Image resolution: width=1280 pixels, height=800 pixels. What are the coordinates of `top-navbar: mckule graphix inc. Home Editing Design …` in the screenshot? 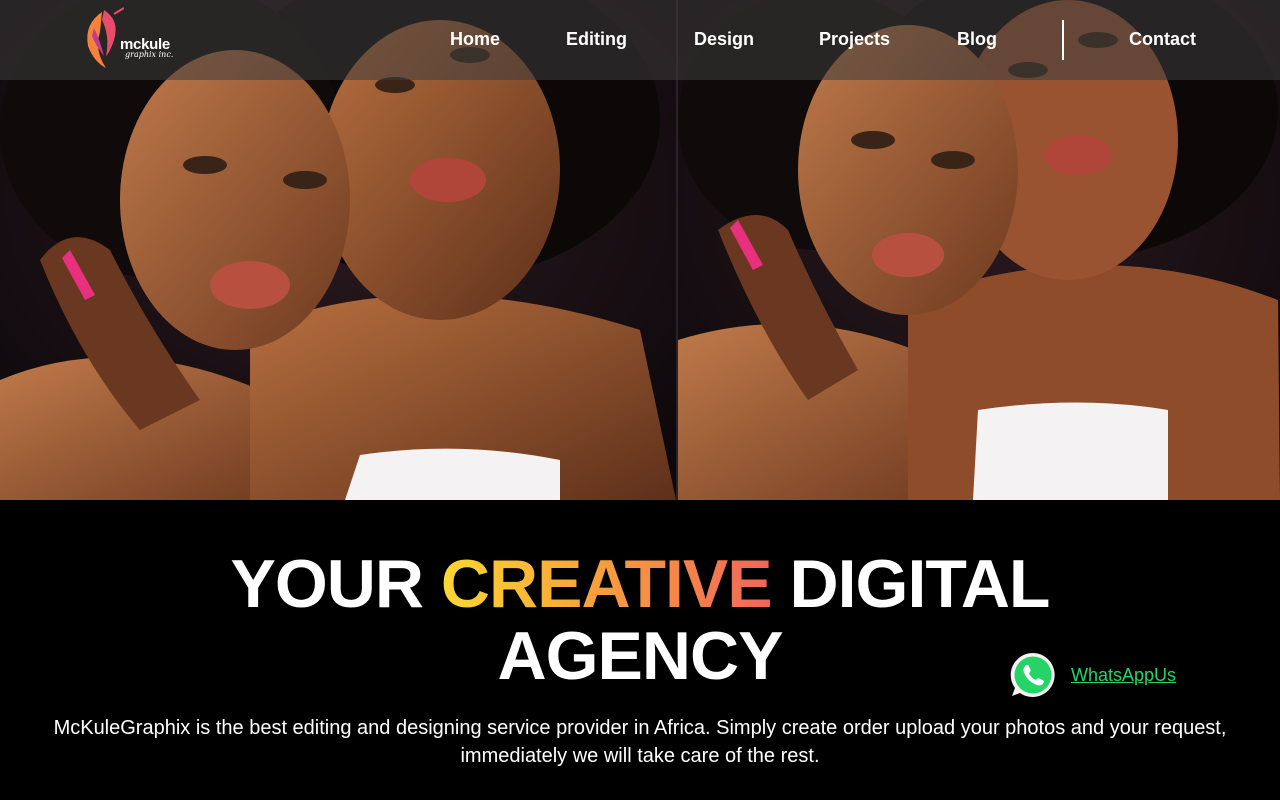 It's located at (640, 40).